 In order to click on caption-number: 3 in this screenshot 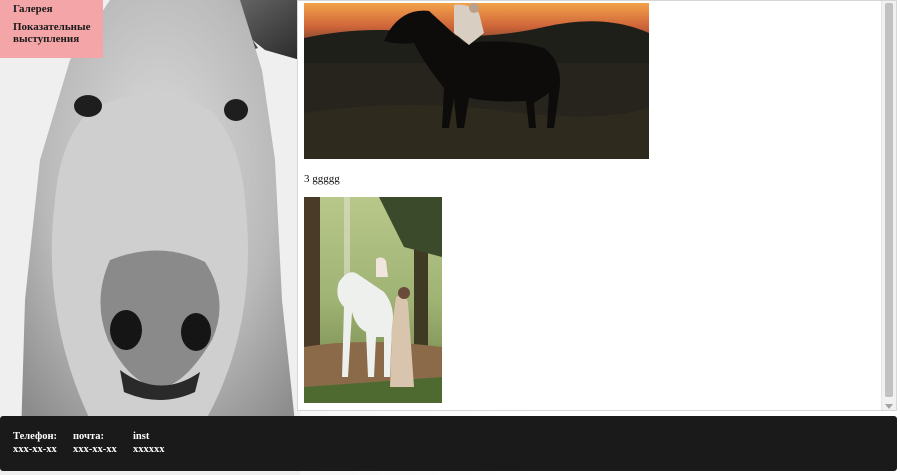, I will do `click(307, 179)`.